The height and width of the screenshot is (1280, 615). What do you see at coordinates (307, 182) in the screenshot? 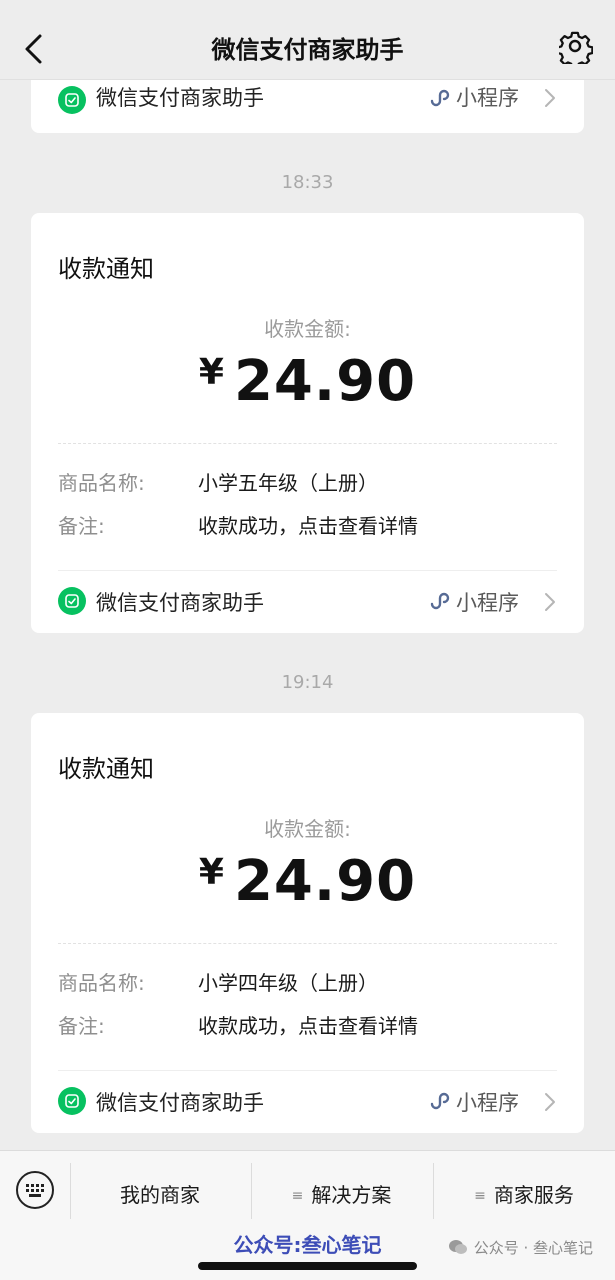
I see `timestamp: 18:33` at bounding box center [307, 182].